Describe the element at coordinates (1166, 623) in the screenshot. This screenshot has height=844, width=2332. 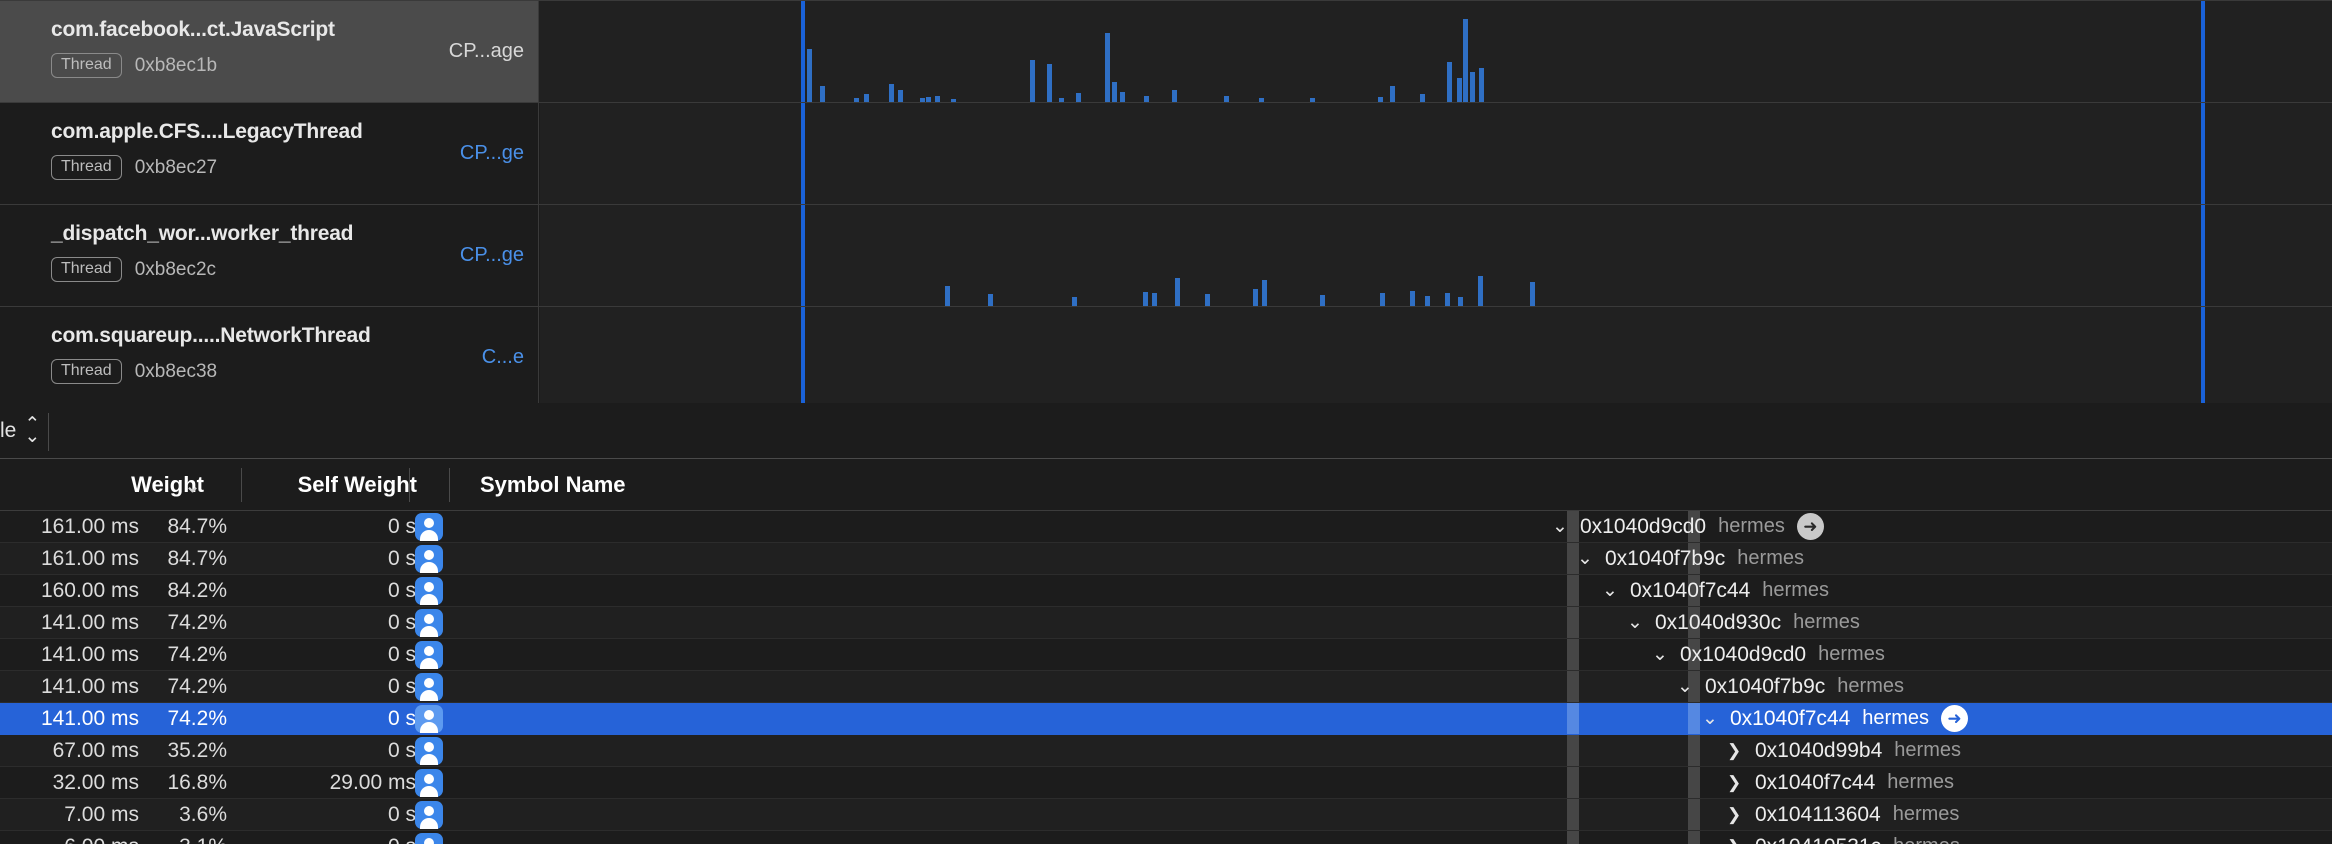
I see `table-row: 141.00 ms 74.2% 0 s ⌄ 0x1040d930c hermes` at that location.